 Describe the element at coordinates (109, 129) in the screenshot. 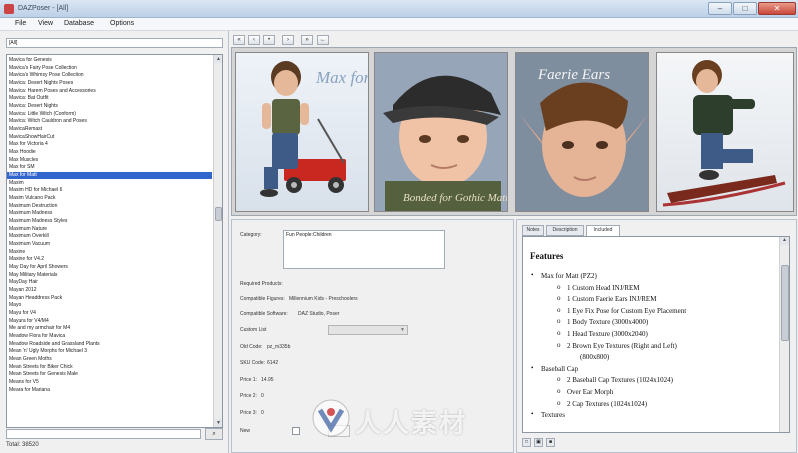

I see `list-item: MavicaRemast` at that location.